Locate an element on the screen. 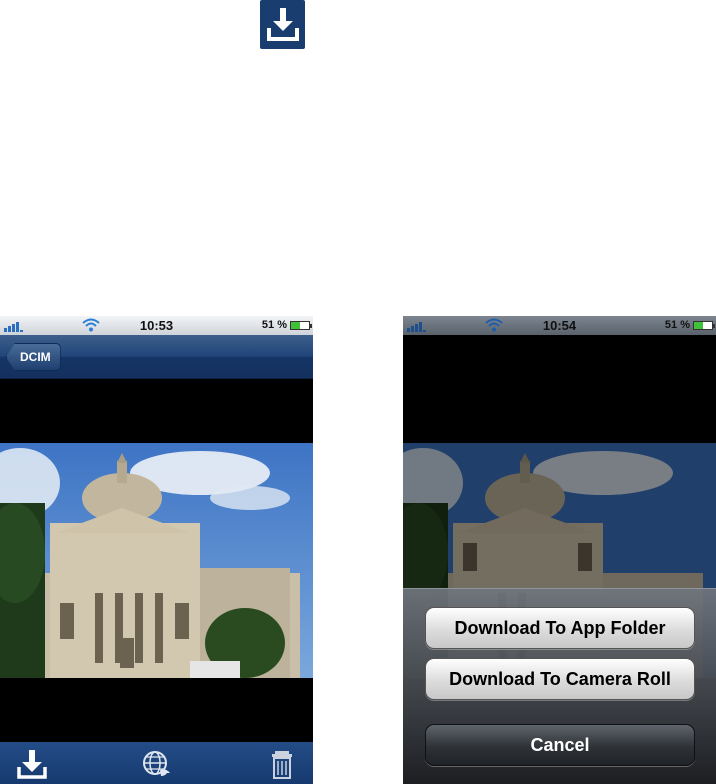 Image resolution: width=716 pixels, height=784 pixels. status-bar: 10:54 51 % is located at coordinates (559, 325).